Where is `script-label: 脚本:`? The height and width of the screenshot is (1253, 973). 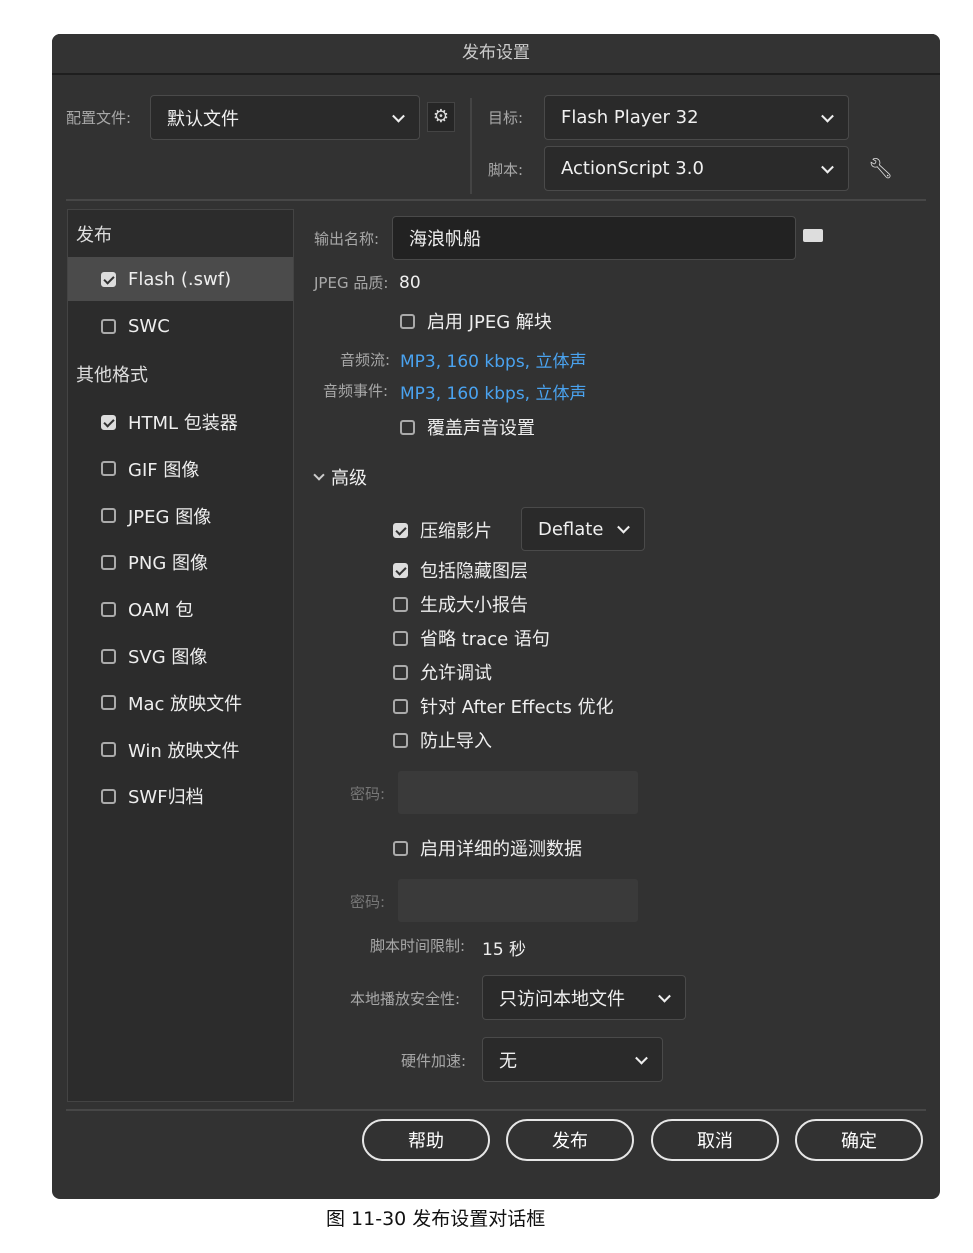 script-label: 脚本: is located at coordinates (506, 170).